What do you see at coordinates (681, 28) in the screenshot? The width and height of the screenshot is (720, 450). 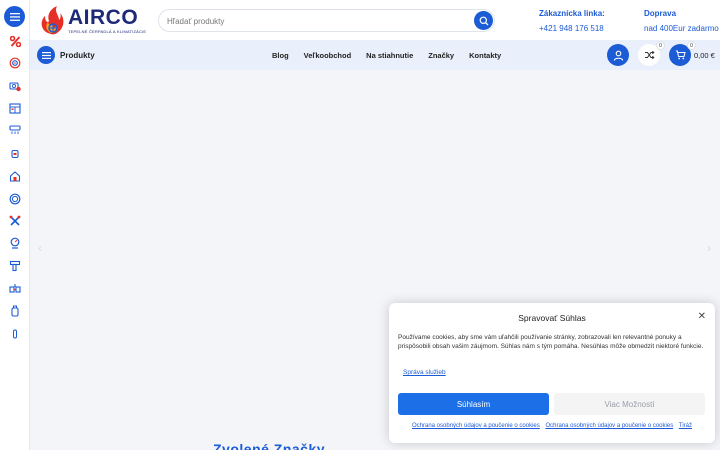 I see `shipping-note: nad 400Eur zadarmo` at bounding box center [681, 28].